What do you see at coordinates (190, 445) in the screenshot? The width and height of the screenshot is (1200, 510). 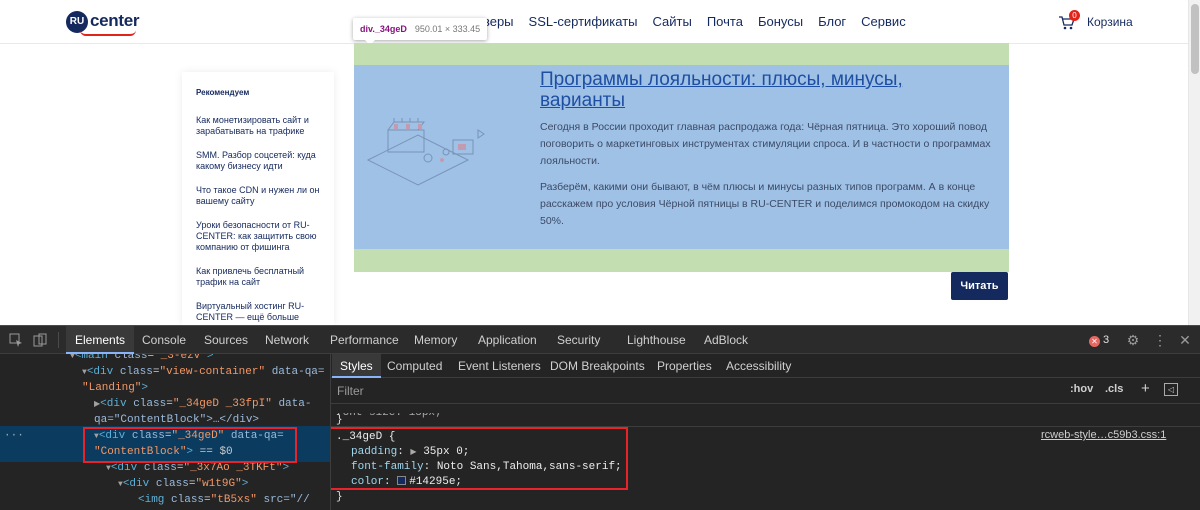 I see `annotation-highlight-dom` at bounding box center [190, 445].